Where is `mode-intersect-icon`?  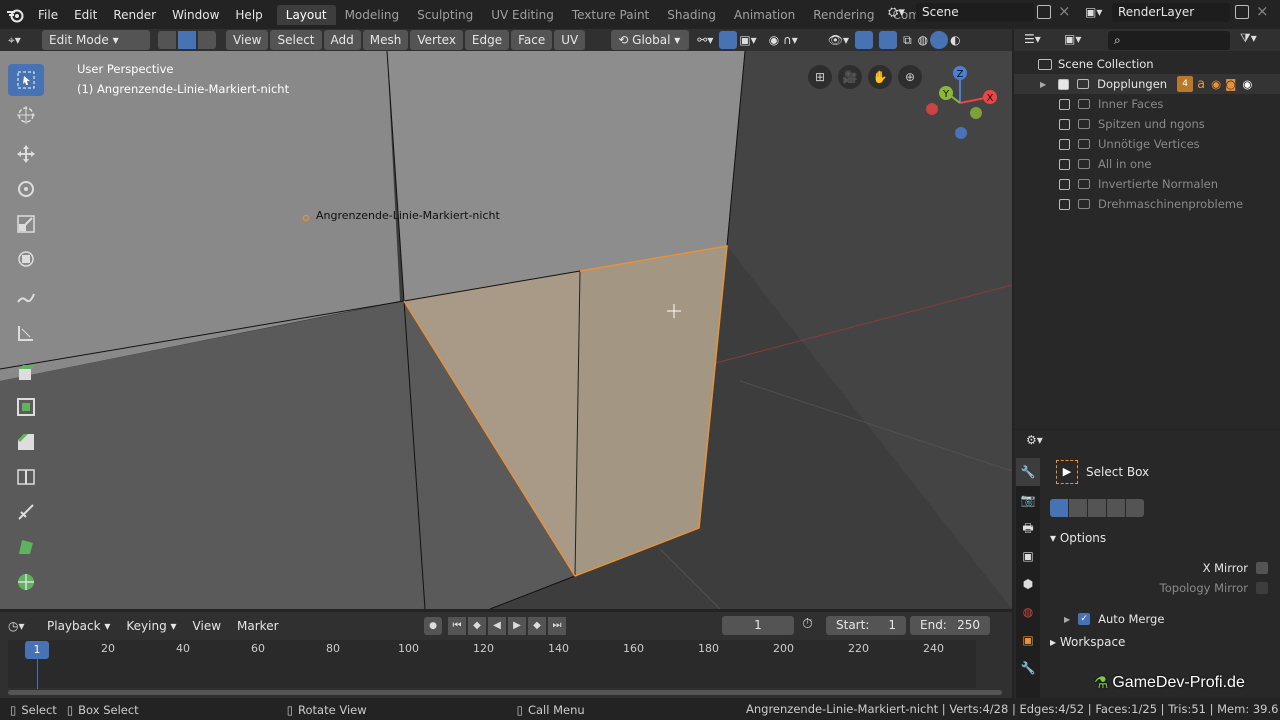
mode-intersect-icon is located at coordinates (1135, 508).